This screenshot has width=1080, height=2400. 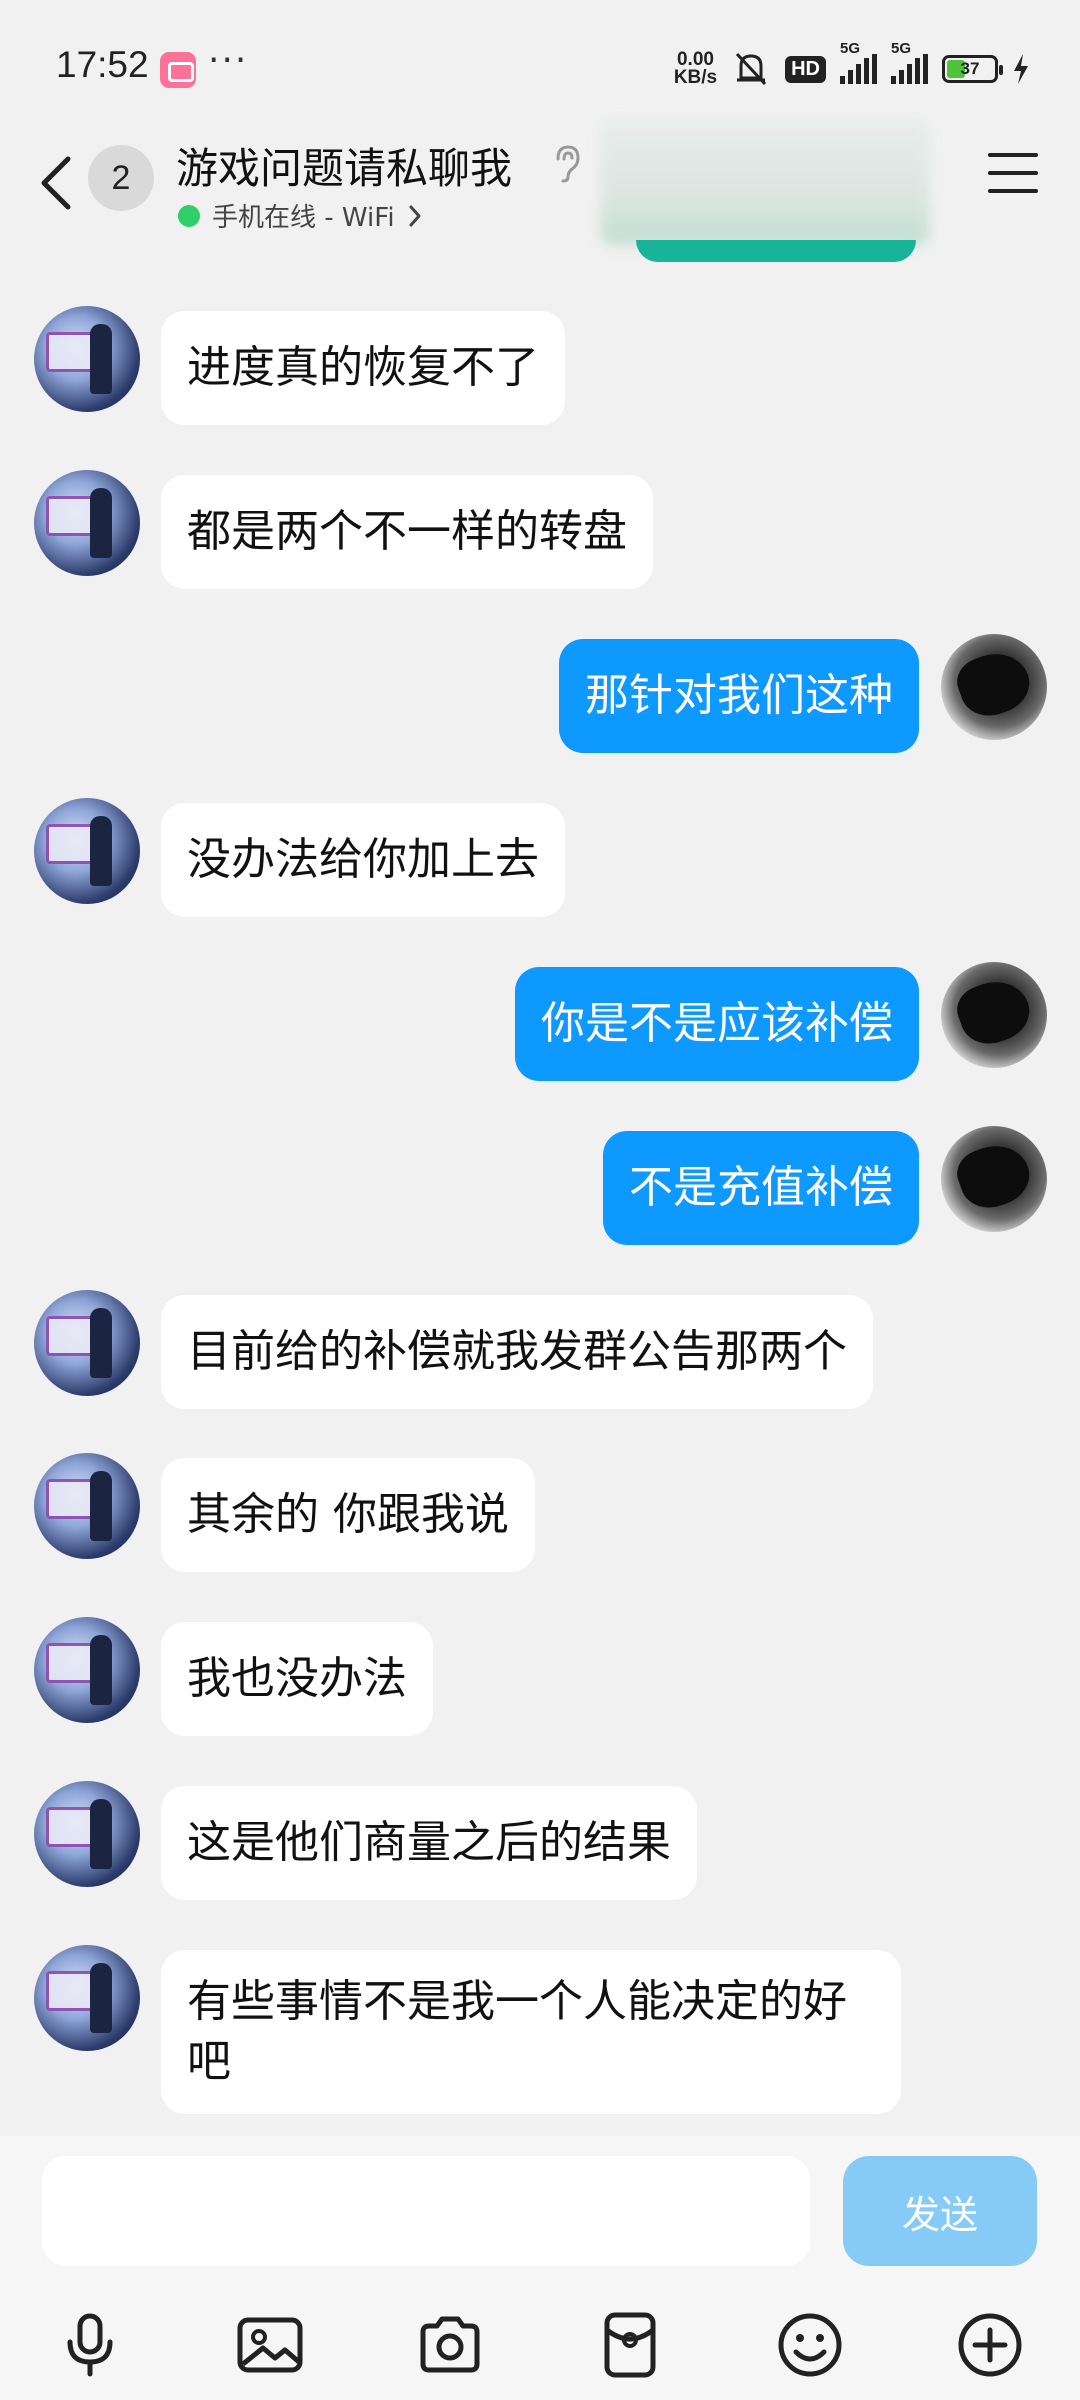 I want to click on photo-button, so click(x=270, y=2345).